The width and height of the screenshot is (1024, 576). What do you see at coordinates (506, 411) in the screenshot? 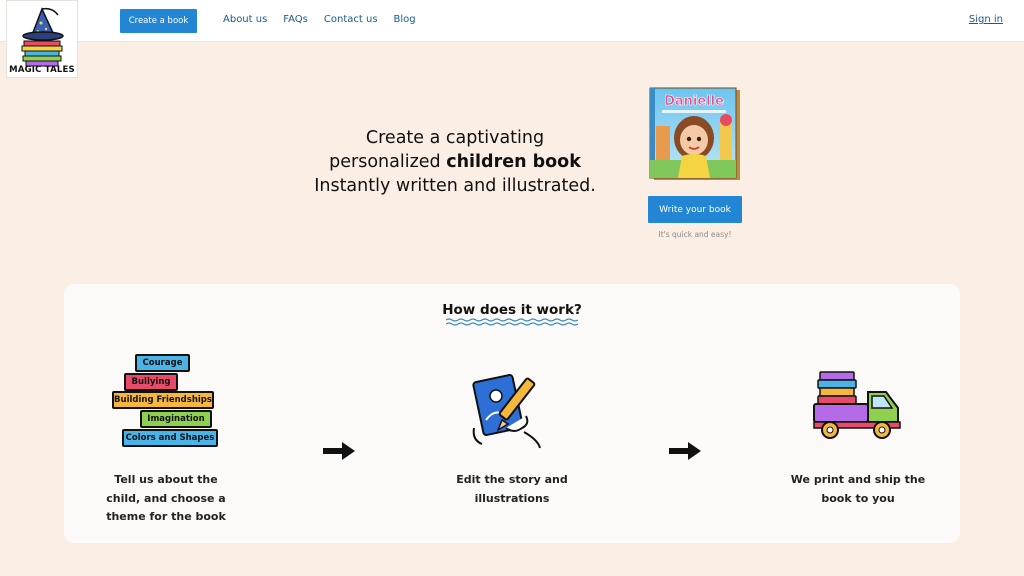
I see `edit-story-icon` at bounding box center [506, 411].